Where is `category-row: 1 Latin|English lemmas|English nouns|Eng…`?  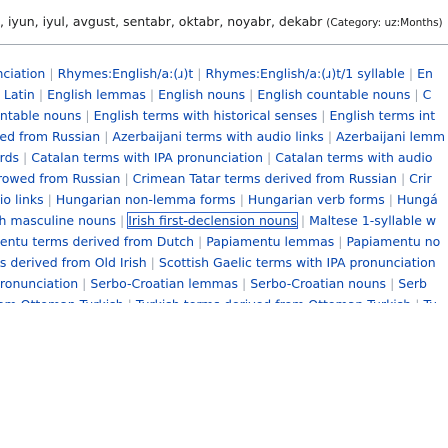 category-row: 1 Latin|English lemmas|English nouns|Eng… is located at coordinates (222, 94).